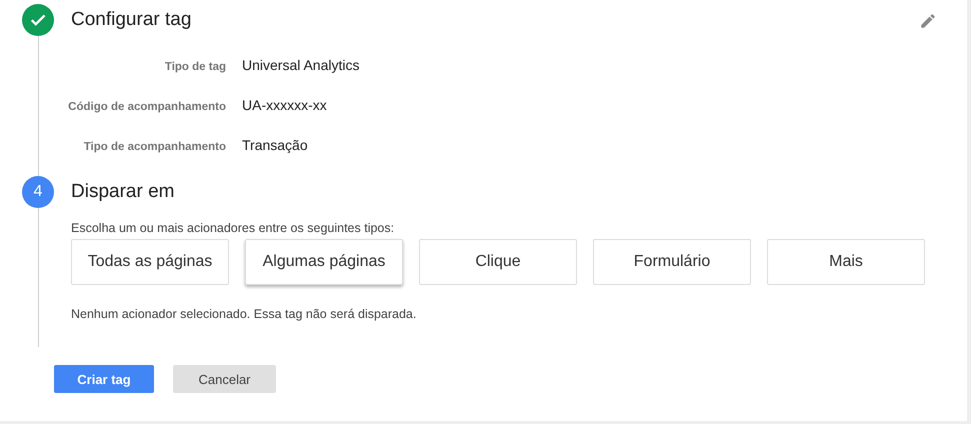 The height and width of the screenshot is (424, 971). What do you see at coordinates (672, 262) in the screenshot?
I see `trigger-type-button: Formulário` at bounding box center [672, 262].